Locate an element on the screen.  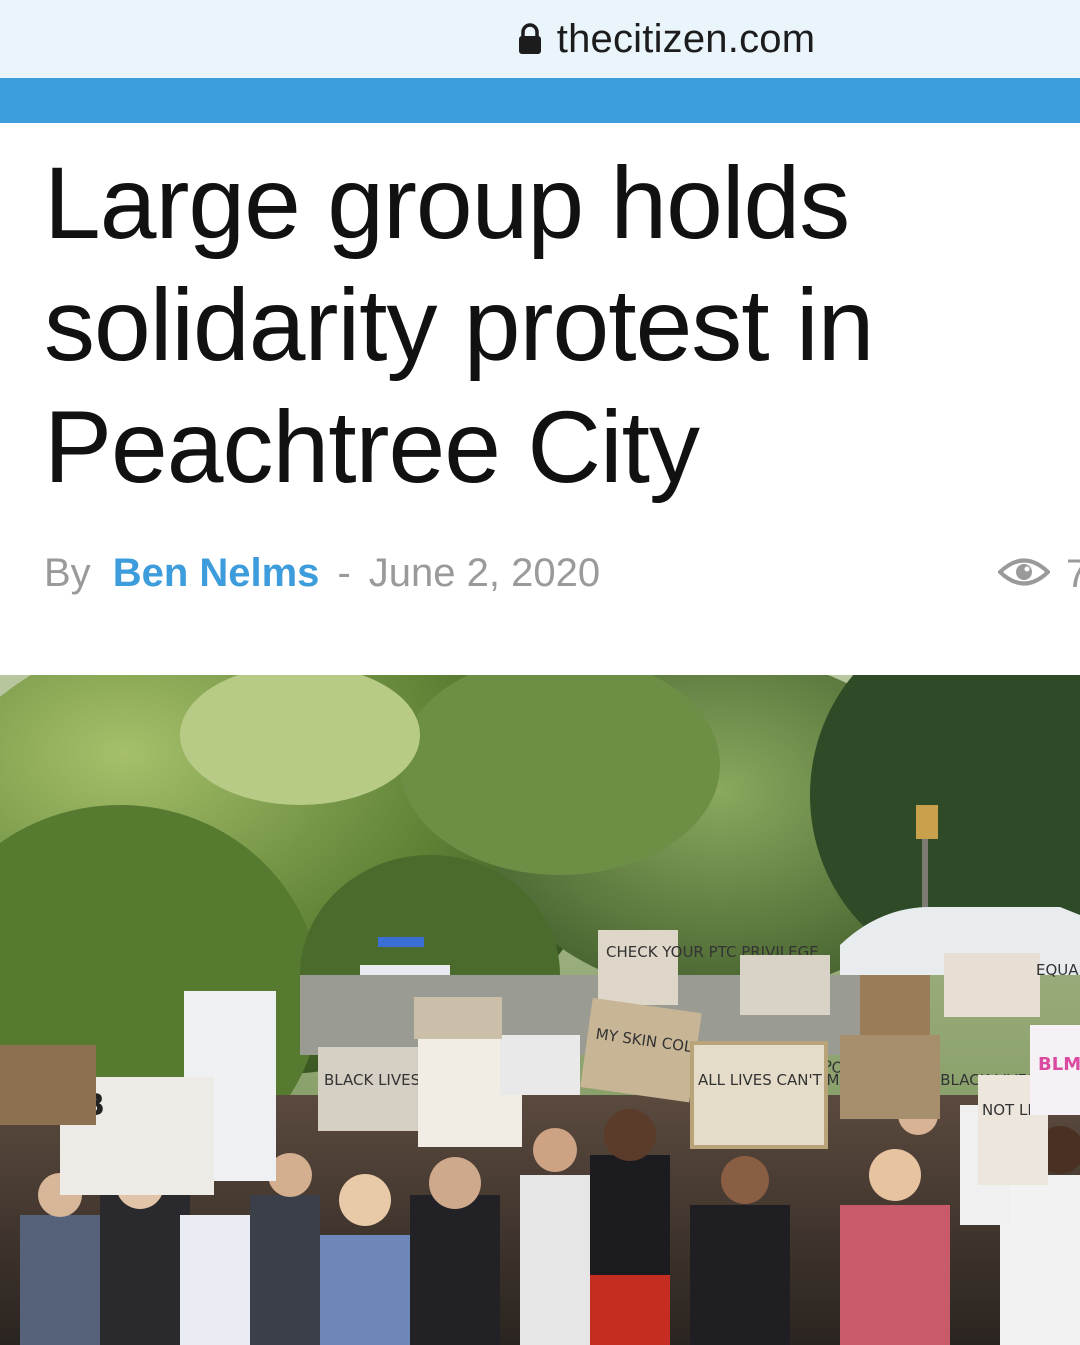
view-count: 7 is located at coordinates (1038, 574).